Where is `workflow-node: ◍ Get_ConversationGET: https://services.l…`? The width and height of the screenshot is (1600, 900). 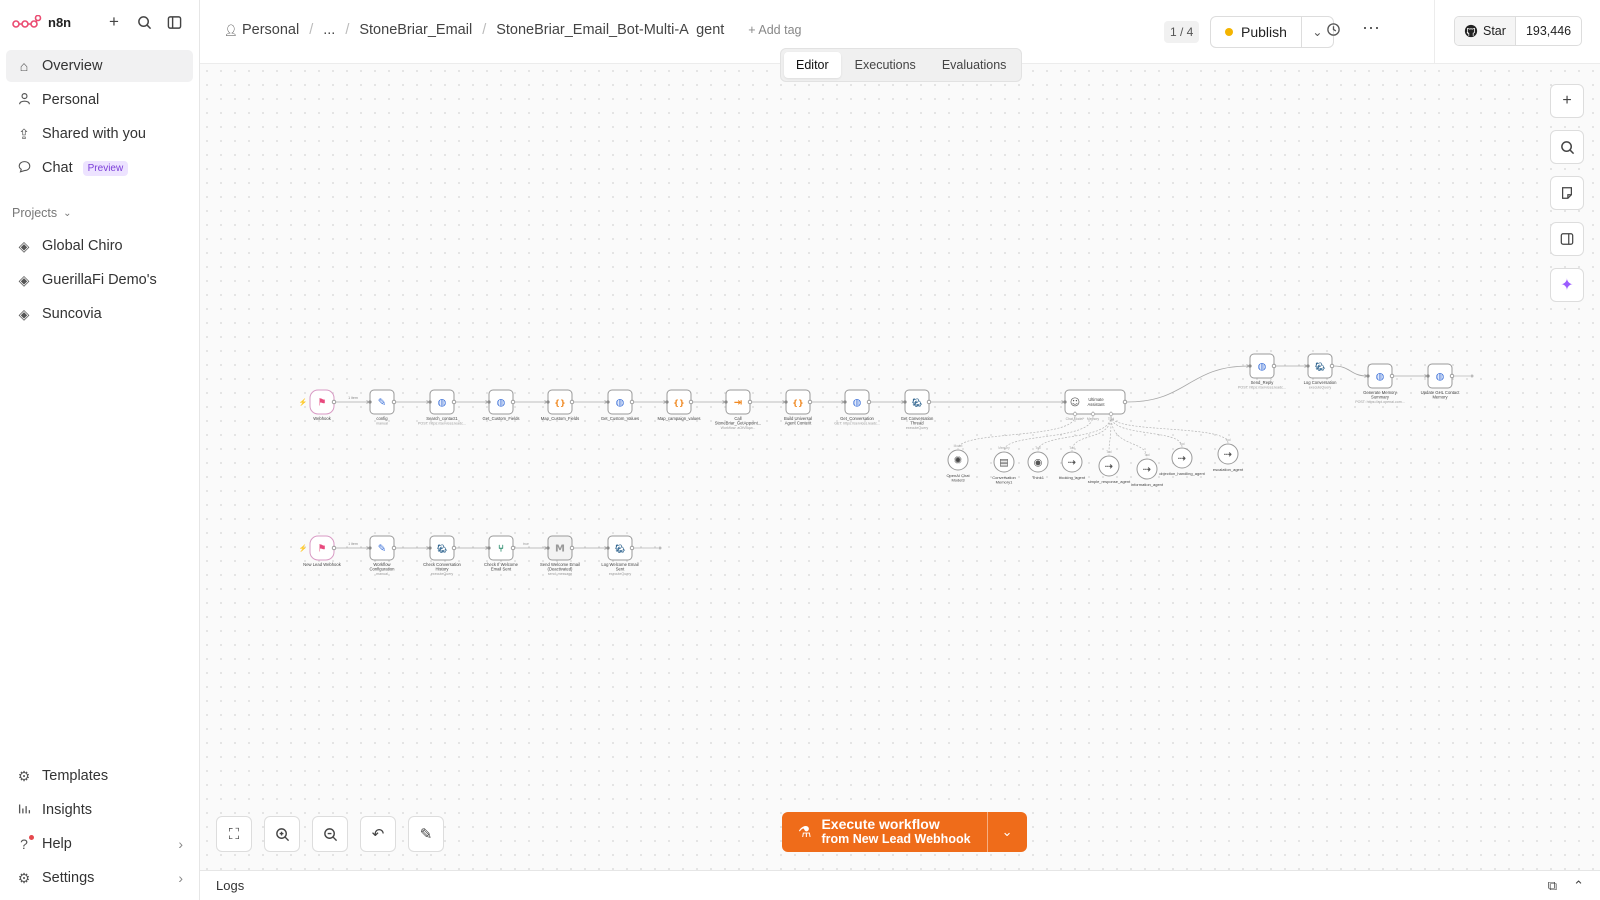
workflow-node: ◍ Get_ConversationGET: https://services.l… is located at coordinates (857, 407).